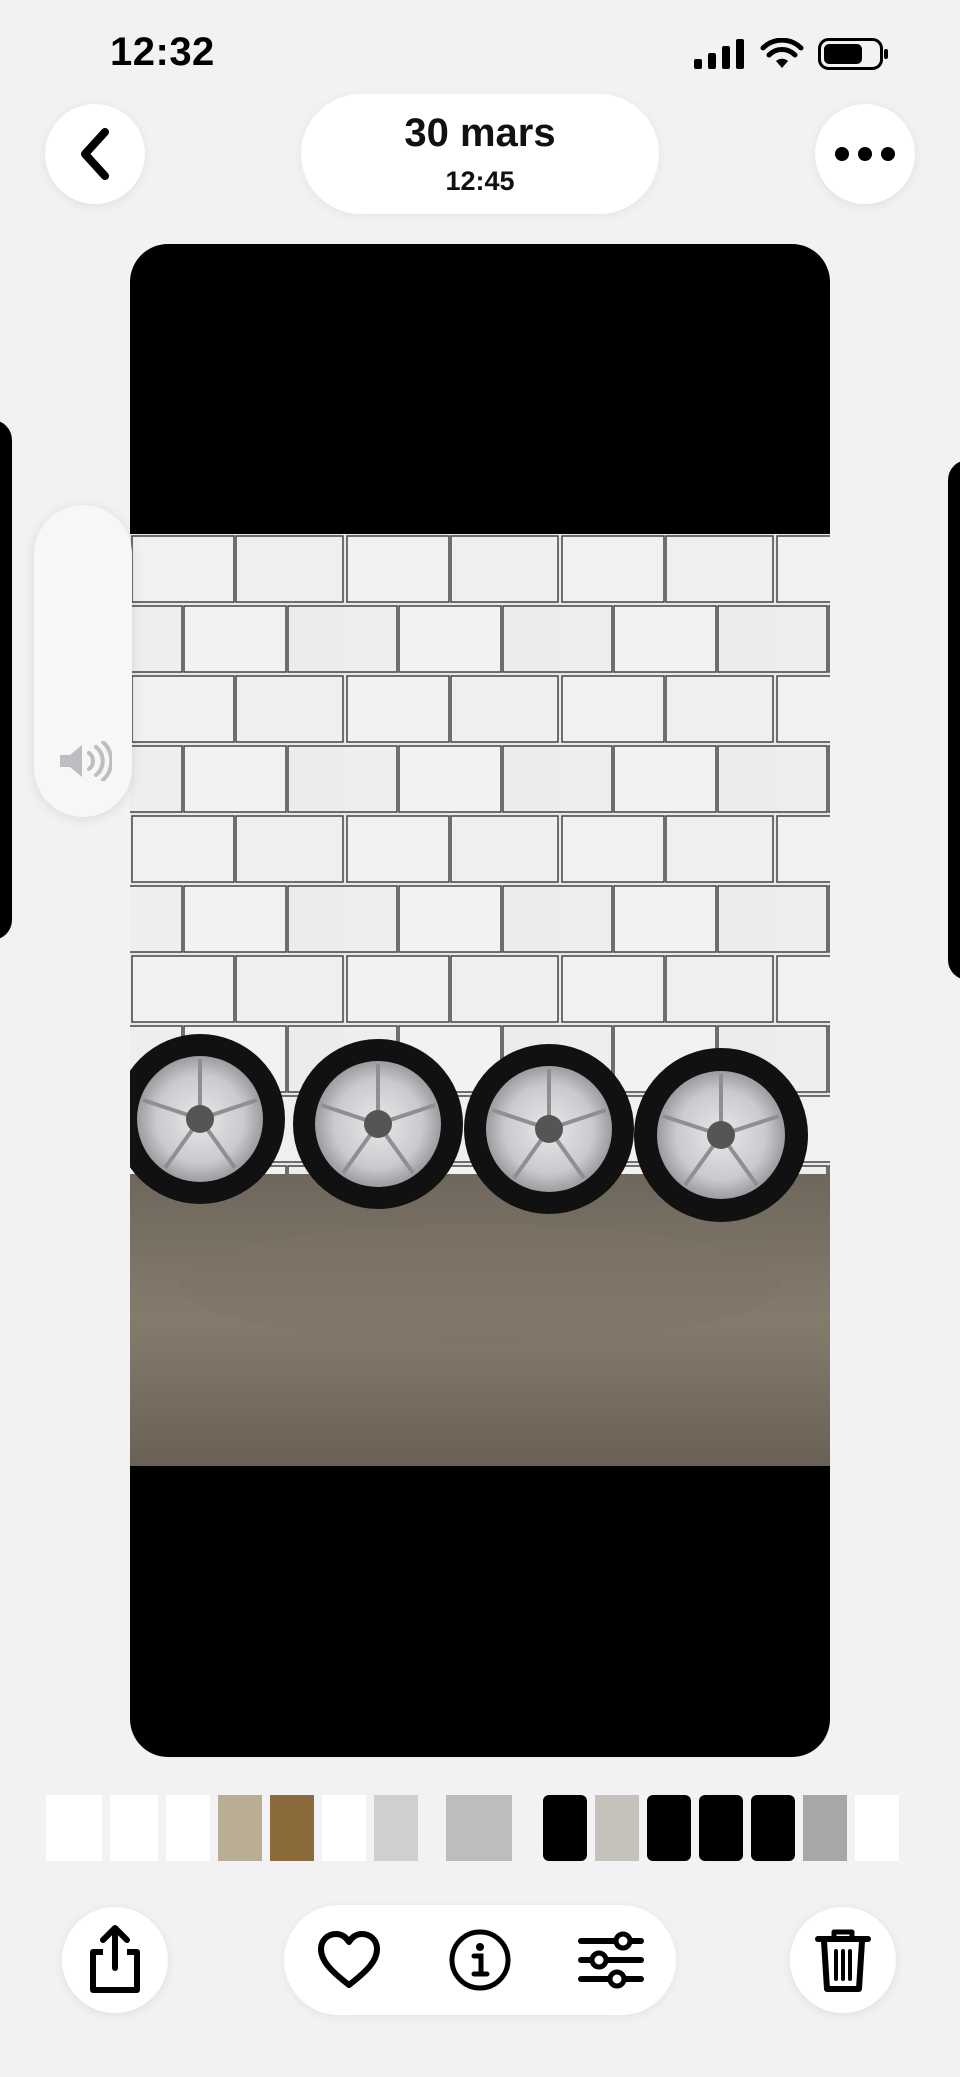 Image resolution: width=960 pixels, height=2077 pixels. Describe the element at coordinates (782, 53) in the screenshot. I see `wifi-icon` at that location.